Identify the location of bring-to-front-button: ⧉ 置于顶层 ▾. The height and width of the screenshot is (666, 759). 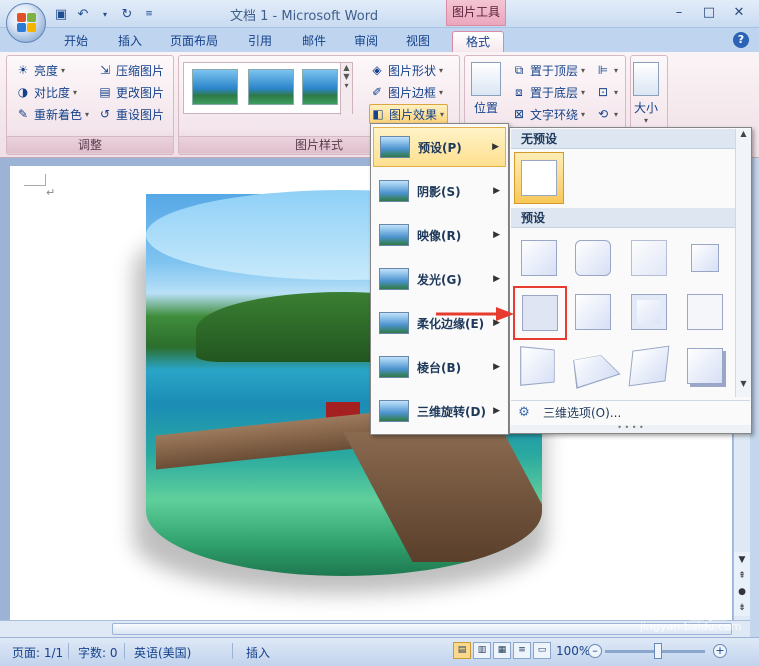
(548, 70).